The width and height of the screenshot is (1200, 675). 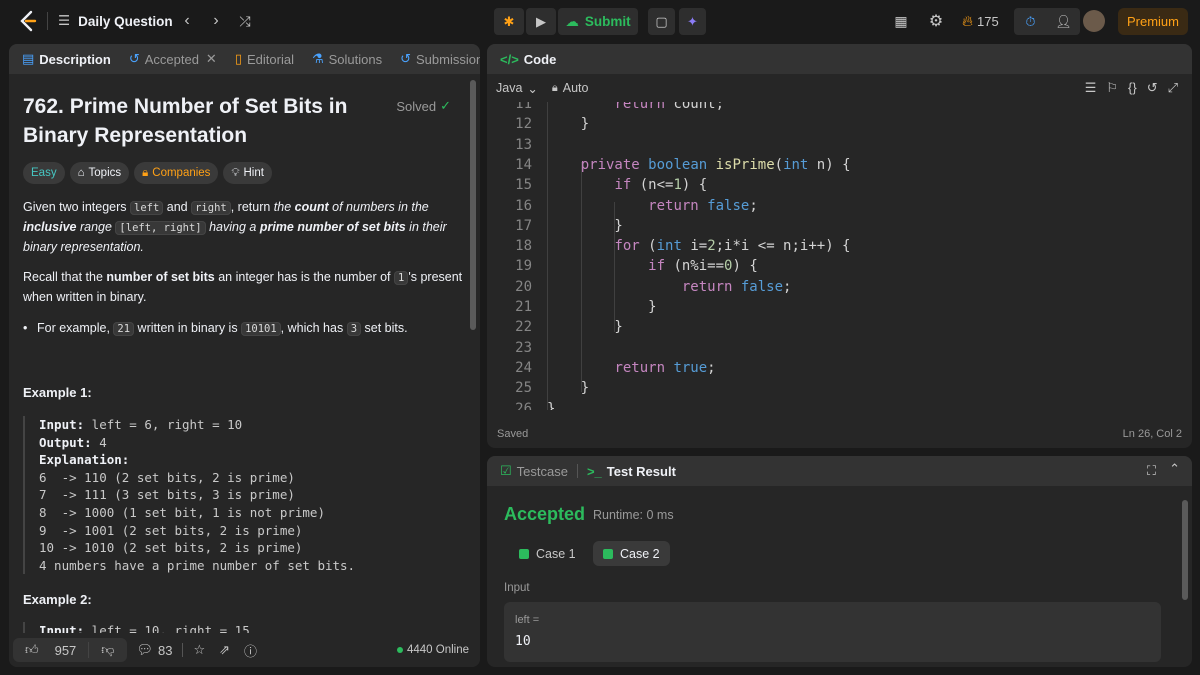 What do you see at coordinates (437, 650) in the screenshot?
I see `online-label: 4440 Online` at bounding box center [437, 650].